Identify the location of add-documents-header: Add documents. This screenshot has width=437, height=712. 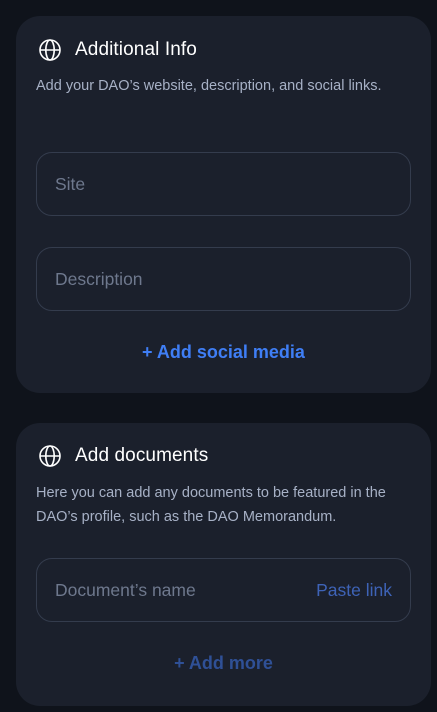
(123, 456).